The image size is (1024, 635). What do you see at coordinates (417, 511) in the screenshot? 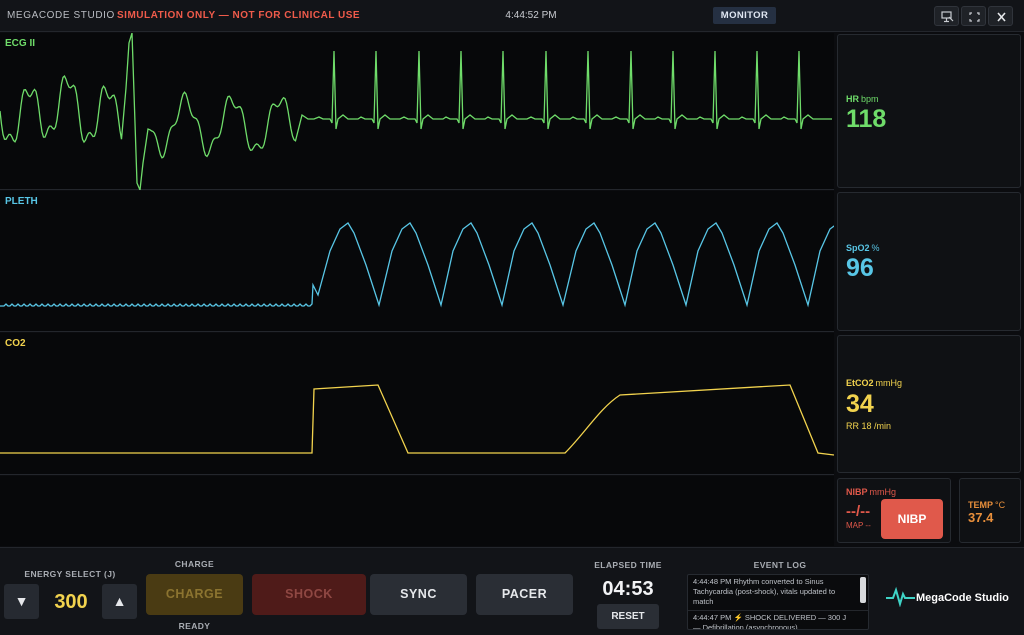
I see `spare-waveform-area` at bounding box center [417, 511].